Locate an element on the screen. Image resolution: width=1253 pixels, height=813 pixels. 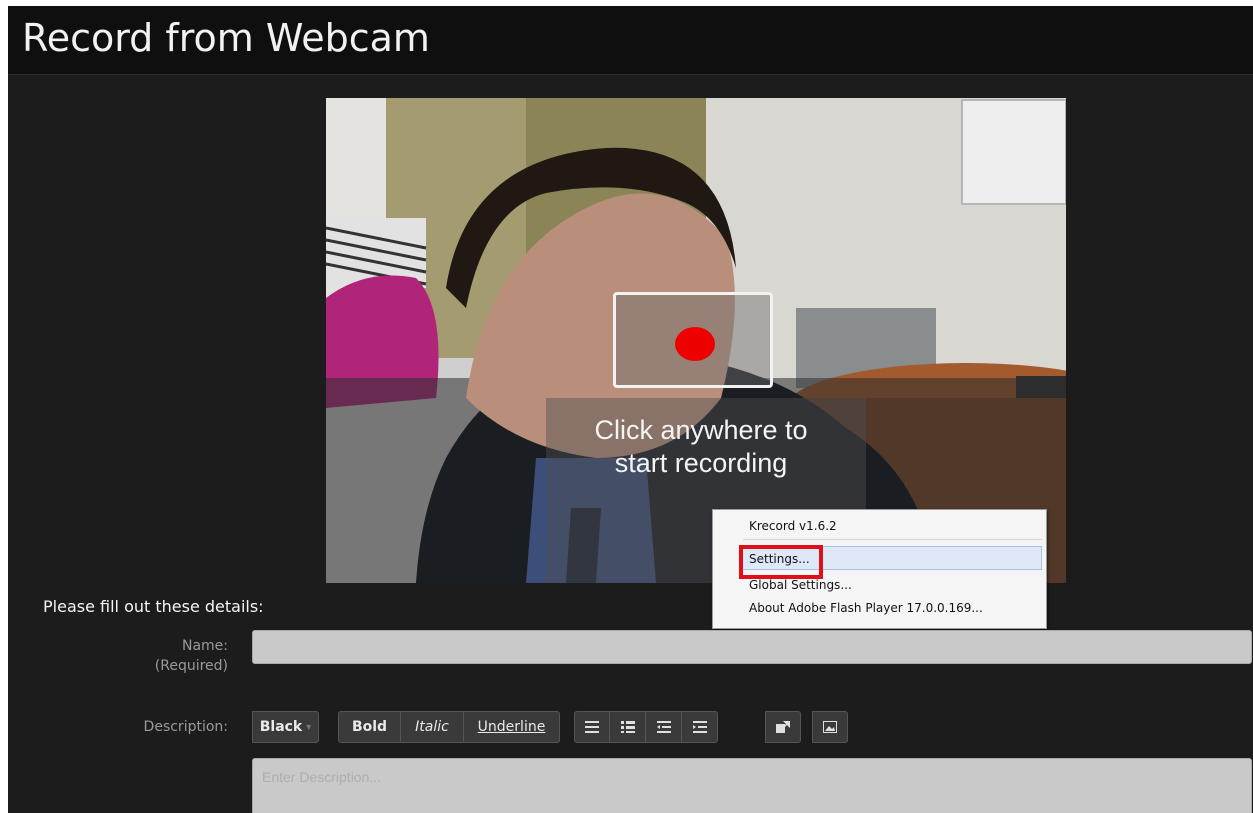
image-icon is located at coordinates (830, 727).